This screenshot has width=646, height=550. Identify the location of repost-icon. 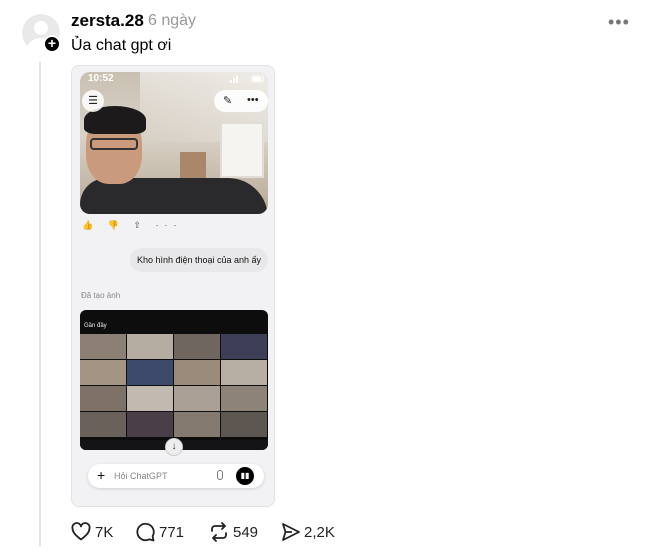
(219, 532).